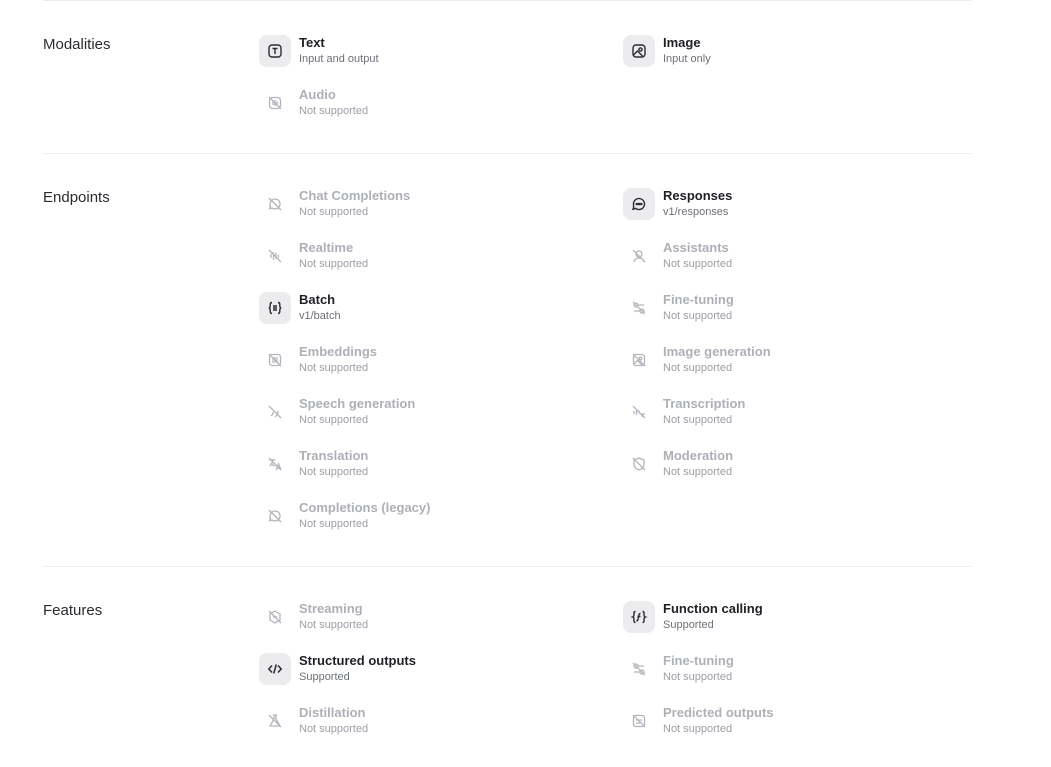  What do you see at coordinates (275, 256) in the screenshot?
I see `realtime-off-icon` at bounding box center [275, 256].